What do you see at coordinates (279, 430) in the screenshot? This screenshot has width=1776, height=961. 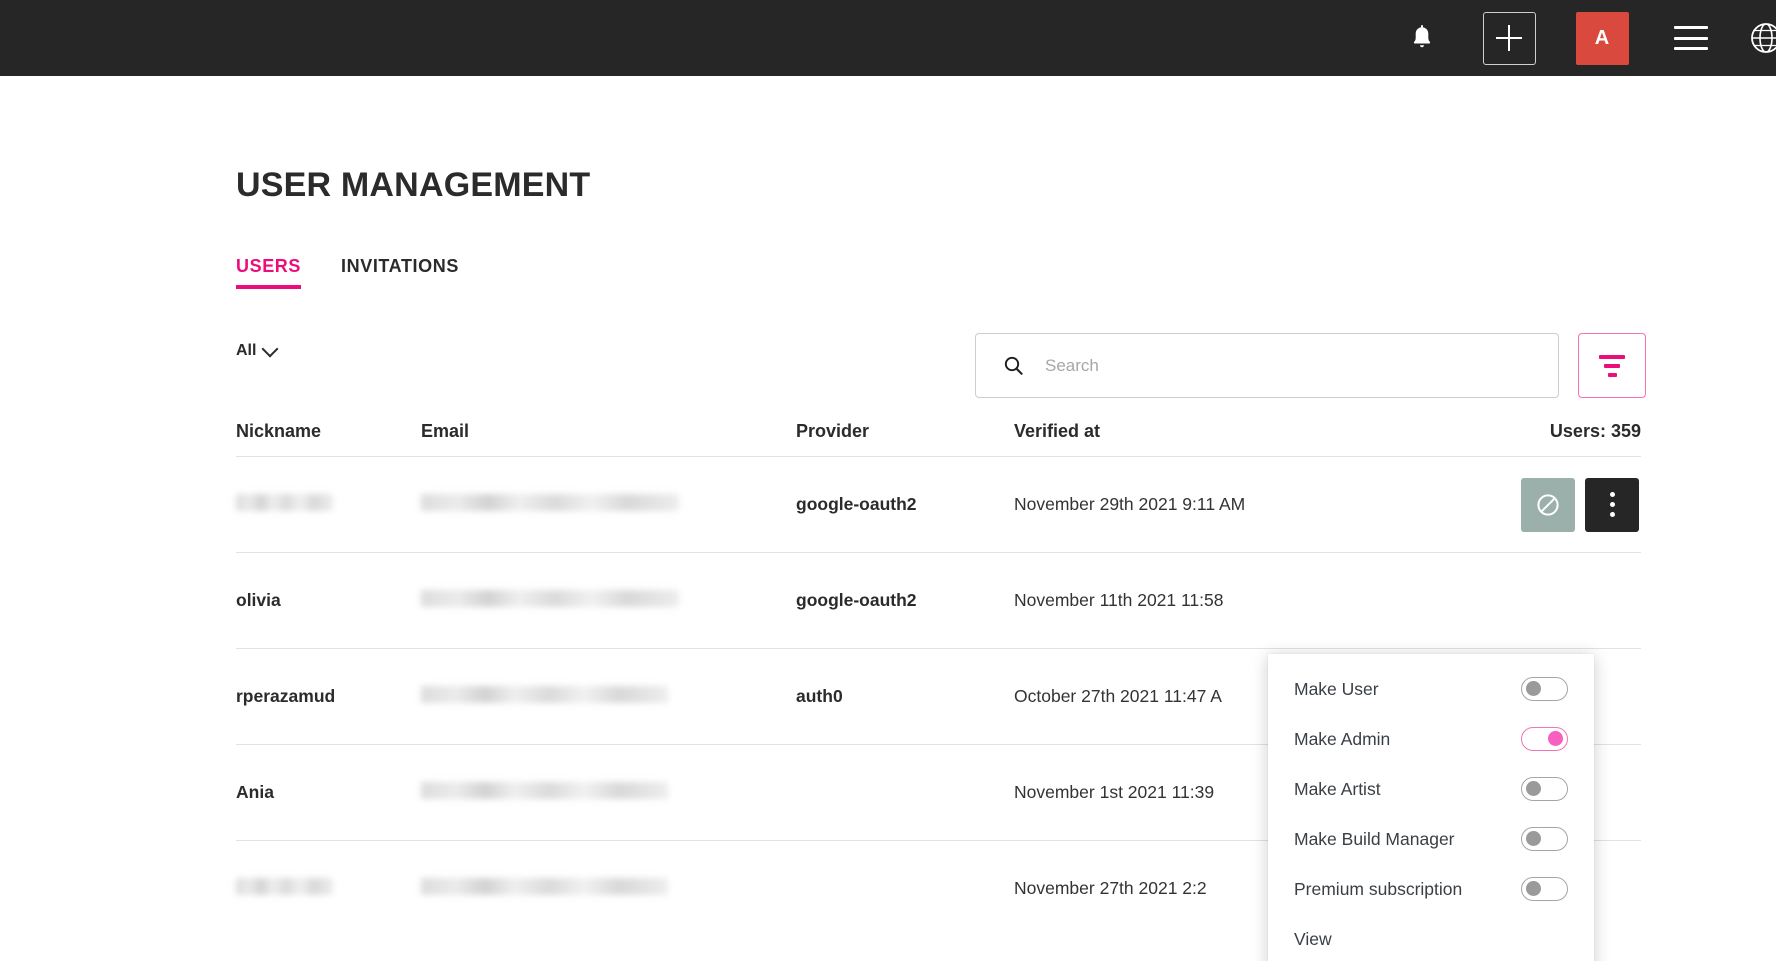 I see `column-header-nickname: Nickname` at bounding box center [279, 430].